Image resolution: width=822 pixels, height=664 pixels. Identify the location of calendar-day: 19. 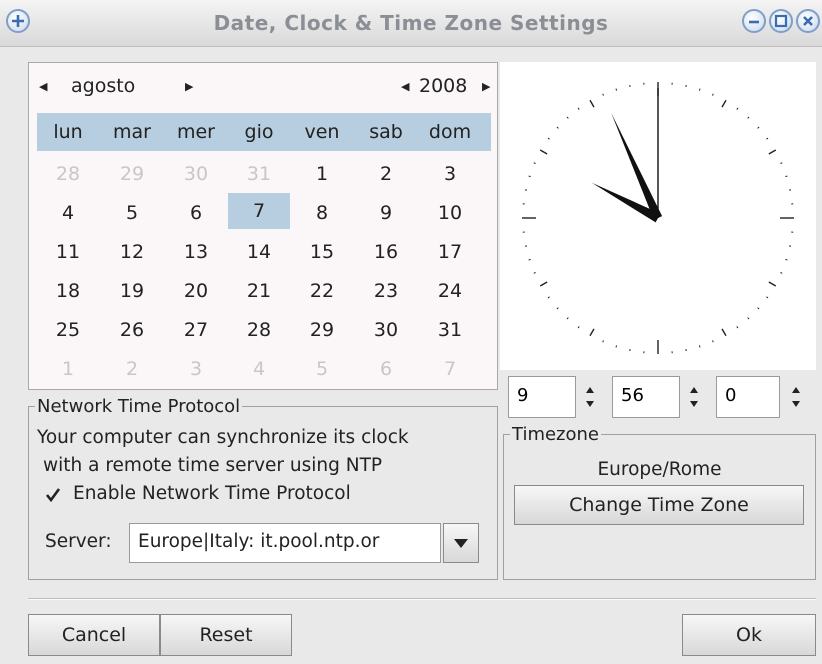
(132, 291).